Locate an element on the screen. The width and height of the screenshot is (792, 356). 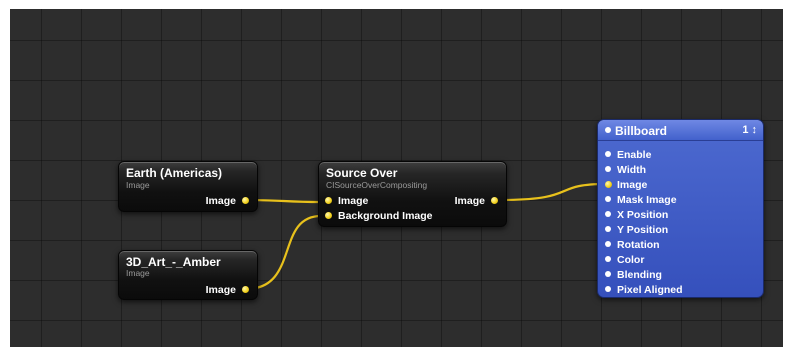
earth-americas-patch: Earth (Americas) Image Image is located at coordinates (188, 186).